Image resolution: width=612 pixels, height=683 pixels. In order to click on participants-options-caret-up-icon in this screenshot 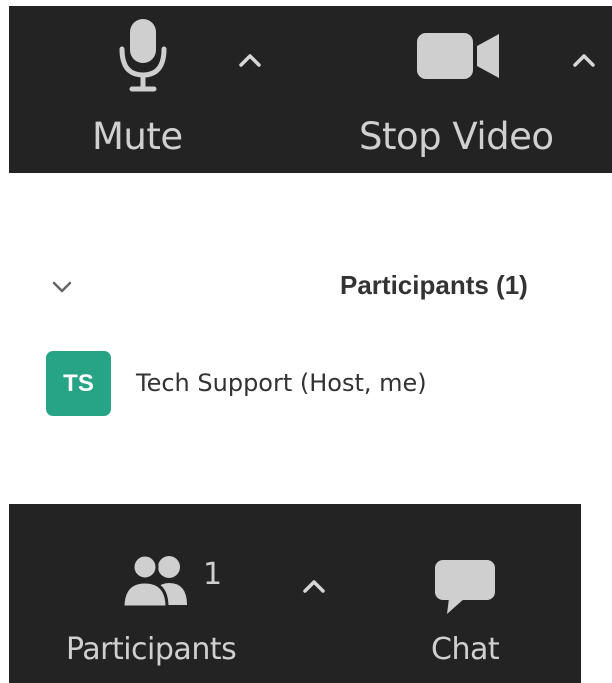, I will do `click(314, 586)`.